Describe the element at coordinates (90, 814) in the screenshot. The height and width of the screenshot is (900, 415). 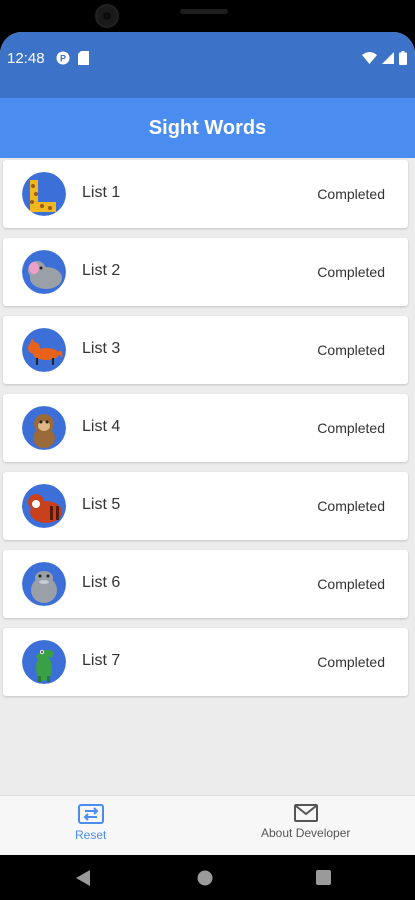
I see `reset-icon` at that location.